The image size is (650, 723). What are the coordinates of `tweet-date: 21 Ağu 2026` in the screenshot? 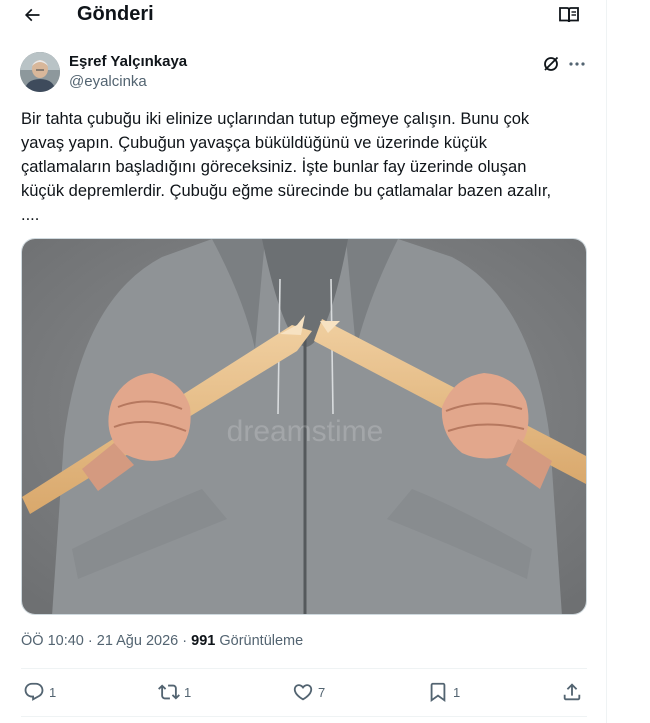 It's located at (137, 641).